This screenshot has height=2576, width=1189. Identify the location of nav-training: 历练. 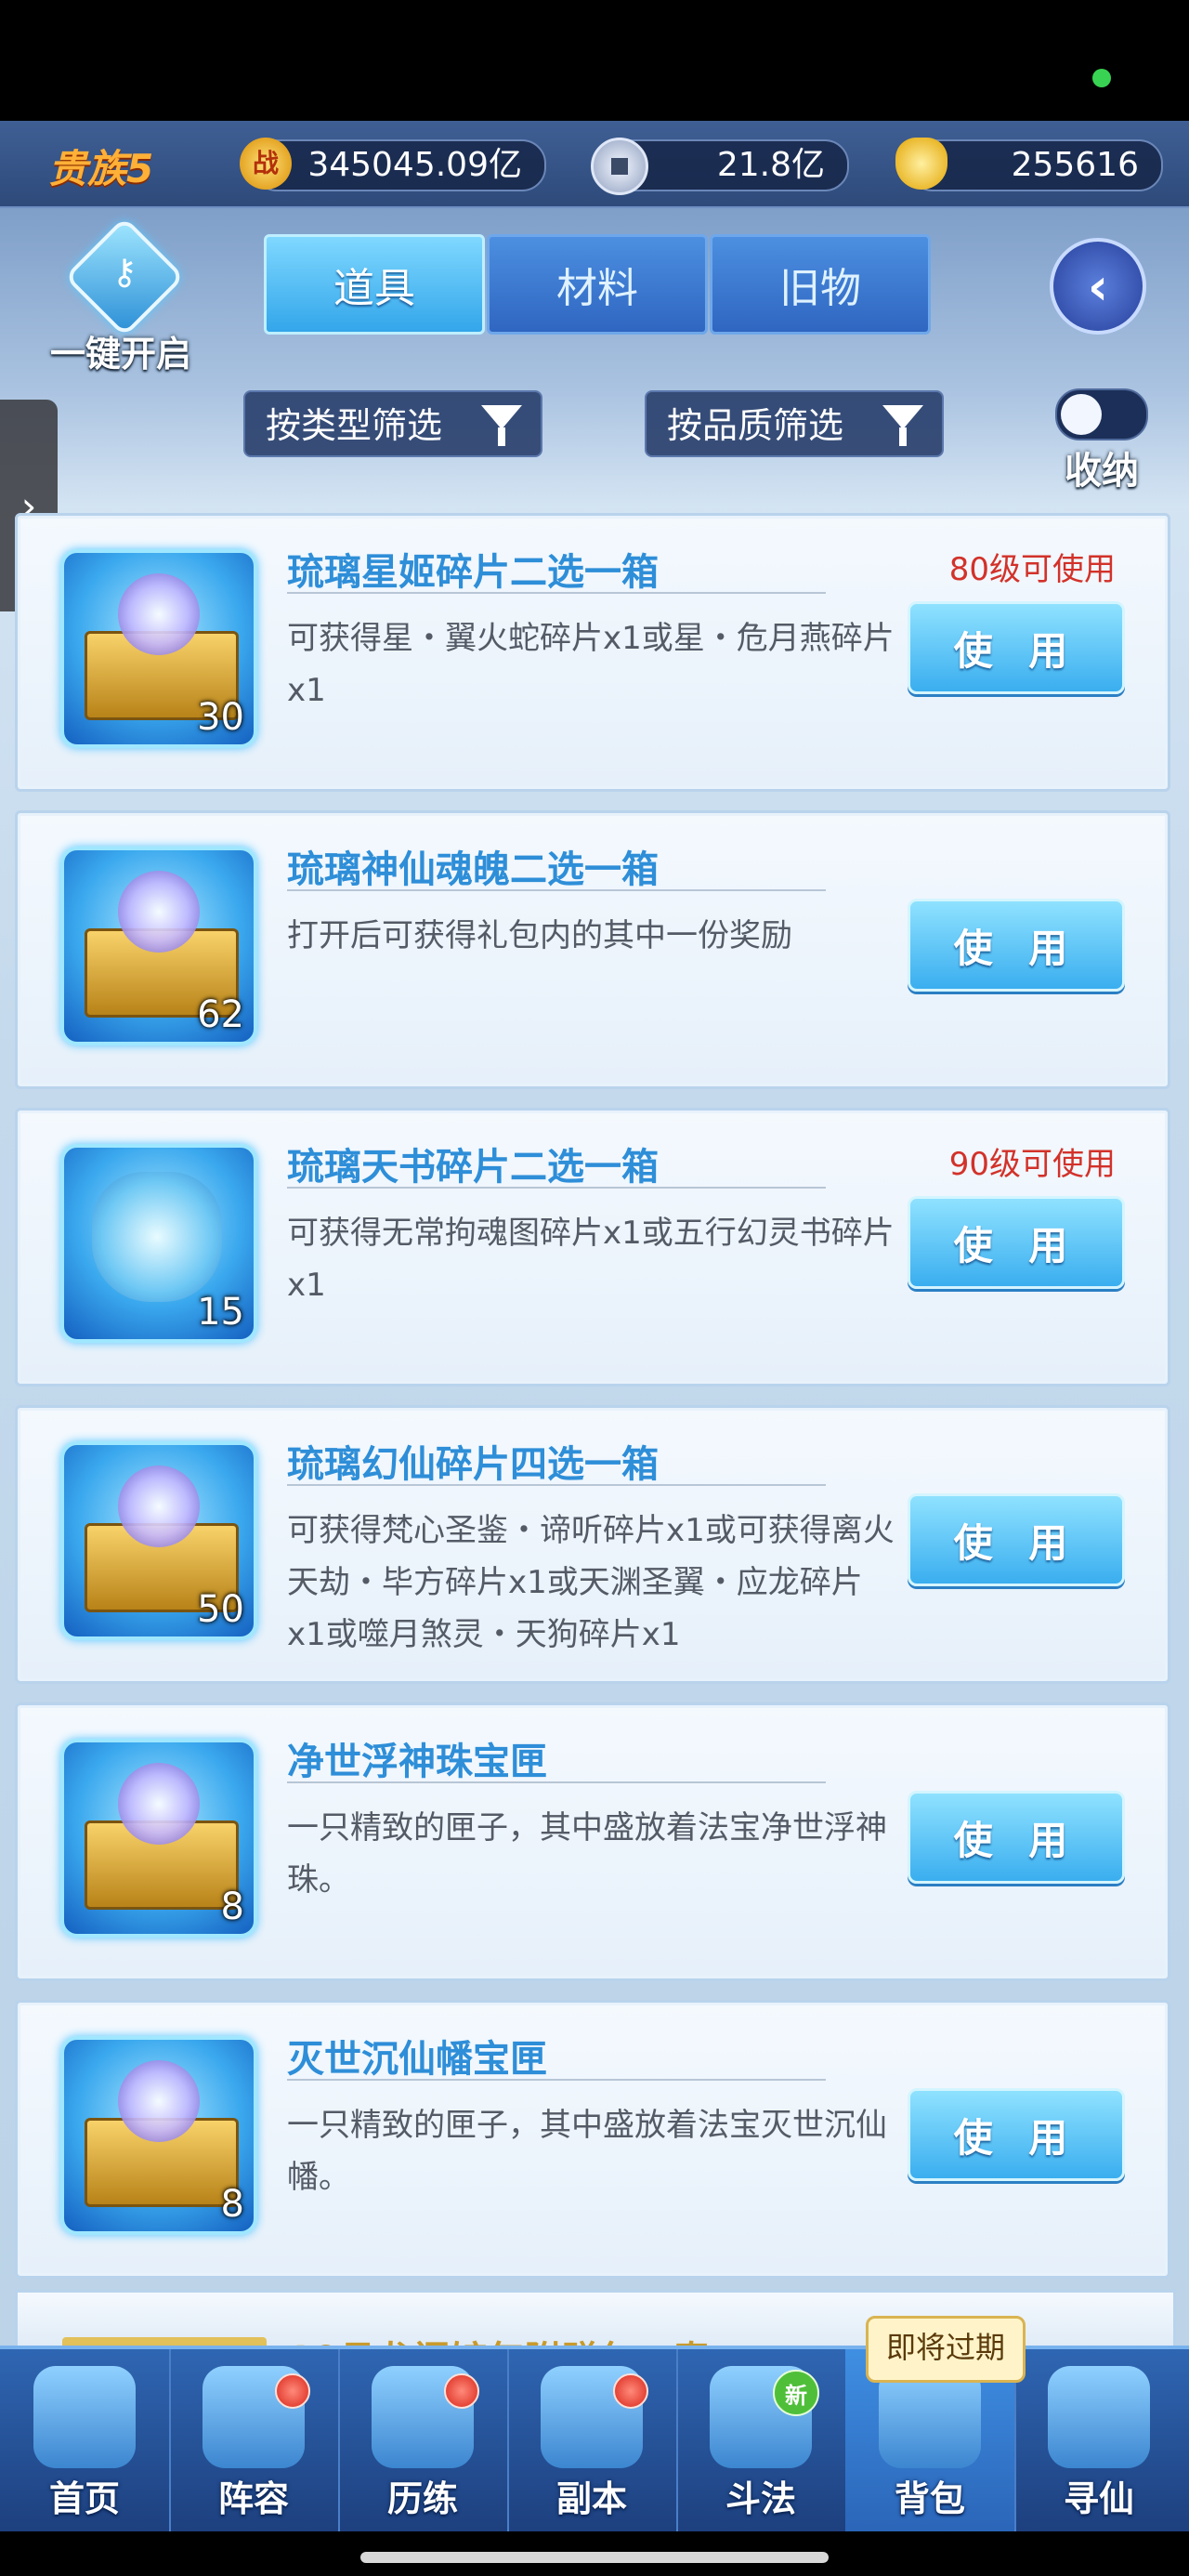
(423, 2442).